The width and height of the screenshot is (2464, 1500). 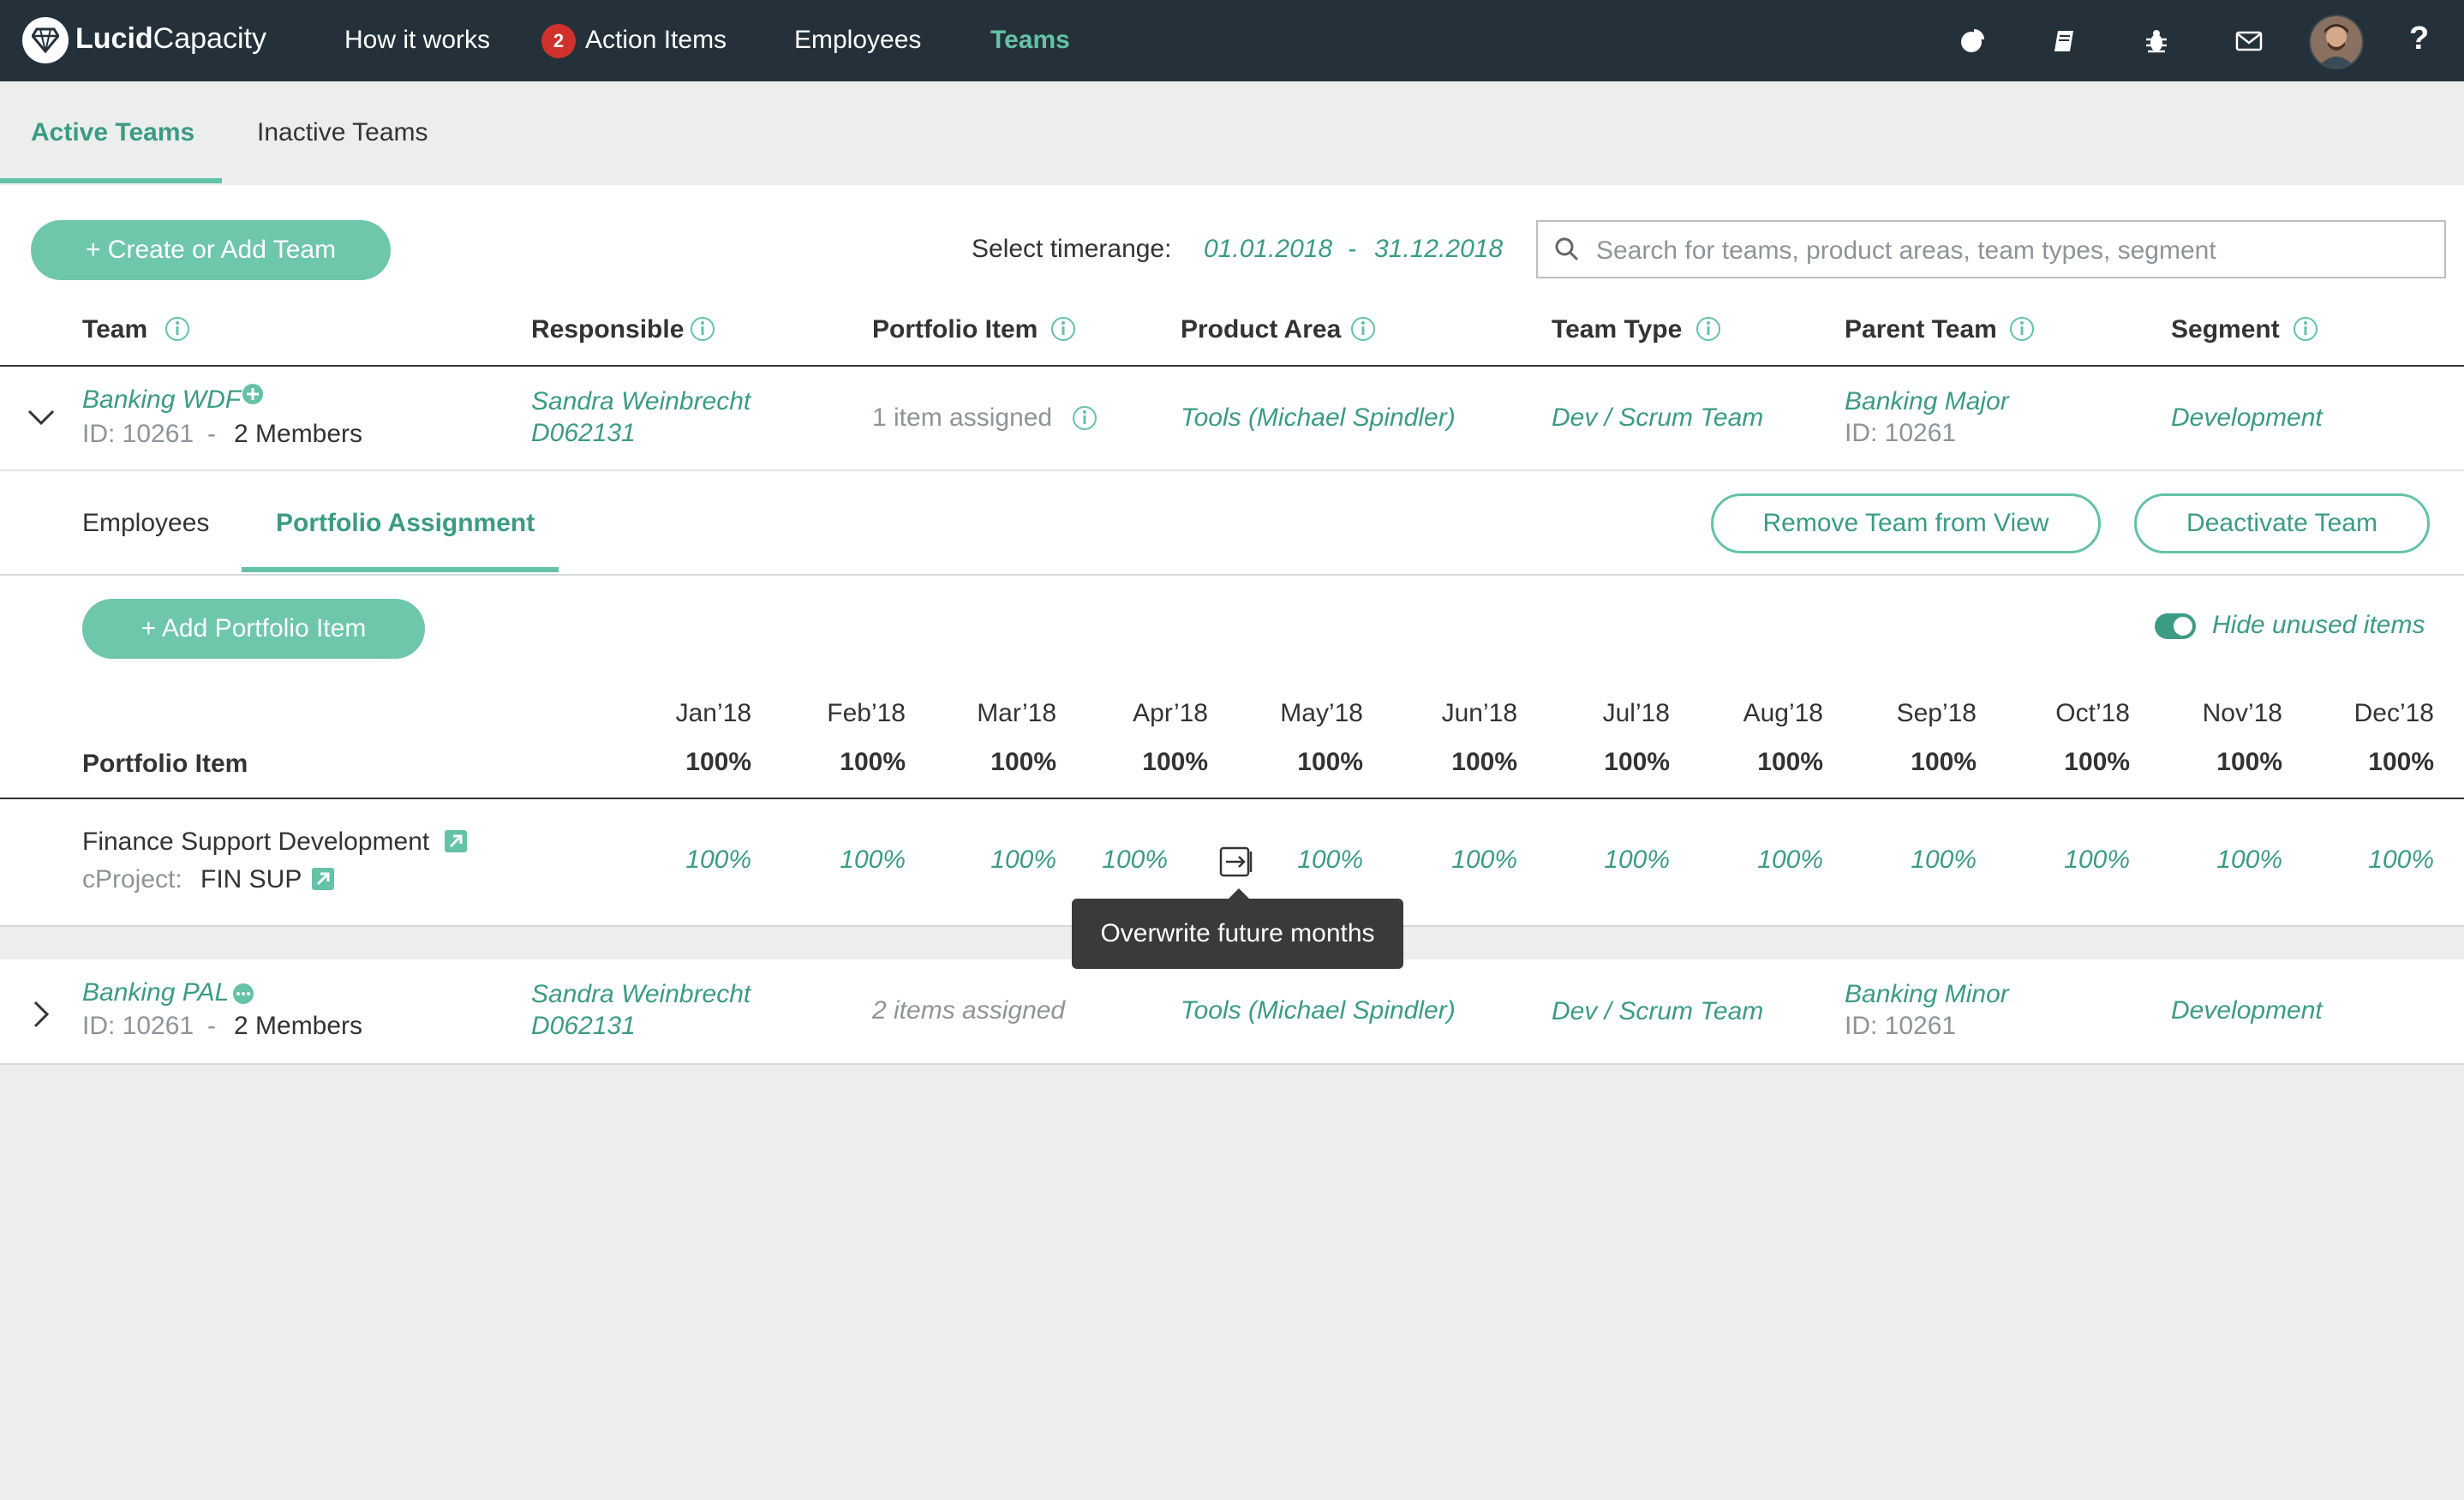 I want to click on comment-icon, so click(x=243, y=995).